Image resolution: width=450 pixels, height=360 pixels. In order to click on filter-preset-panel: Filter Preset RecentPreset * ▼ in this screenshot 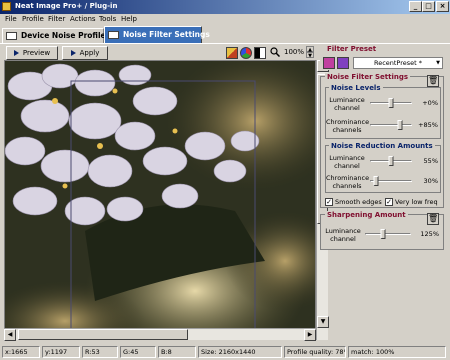, I will do `click(382, 57)`.